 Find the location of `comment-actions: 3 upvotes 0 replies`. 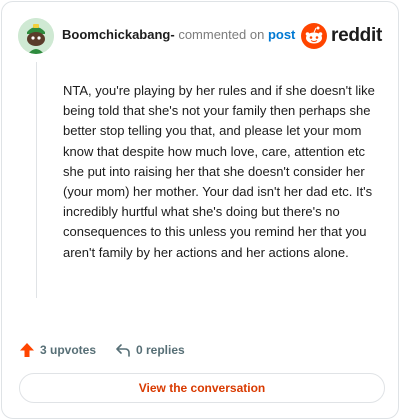

comment-actions: 3 upvotes 0 replies is located at coordinates (200, 350).